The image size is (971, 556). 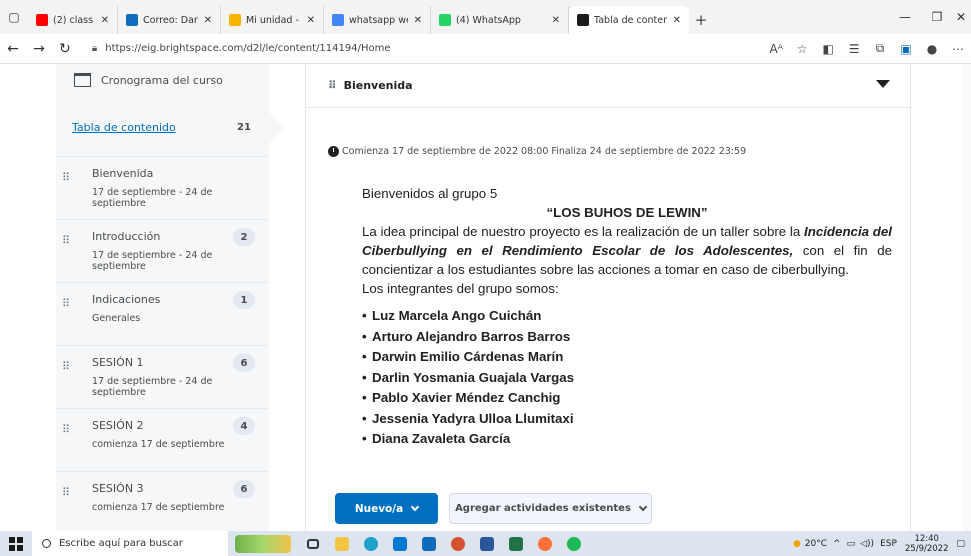 I want to click on page-scrollbar, so click(x=967, y=297).